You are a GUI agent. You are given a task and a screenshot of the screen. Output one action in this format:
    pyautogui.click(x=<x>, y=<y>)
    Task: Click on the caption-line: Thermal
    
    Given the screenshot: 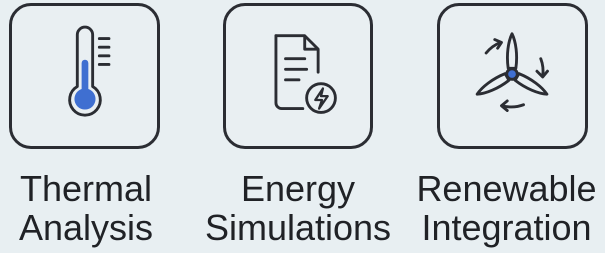 What is the action you would take?
    pyautogui.click(x=86, y=188)
    